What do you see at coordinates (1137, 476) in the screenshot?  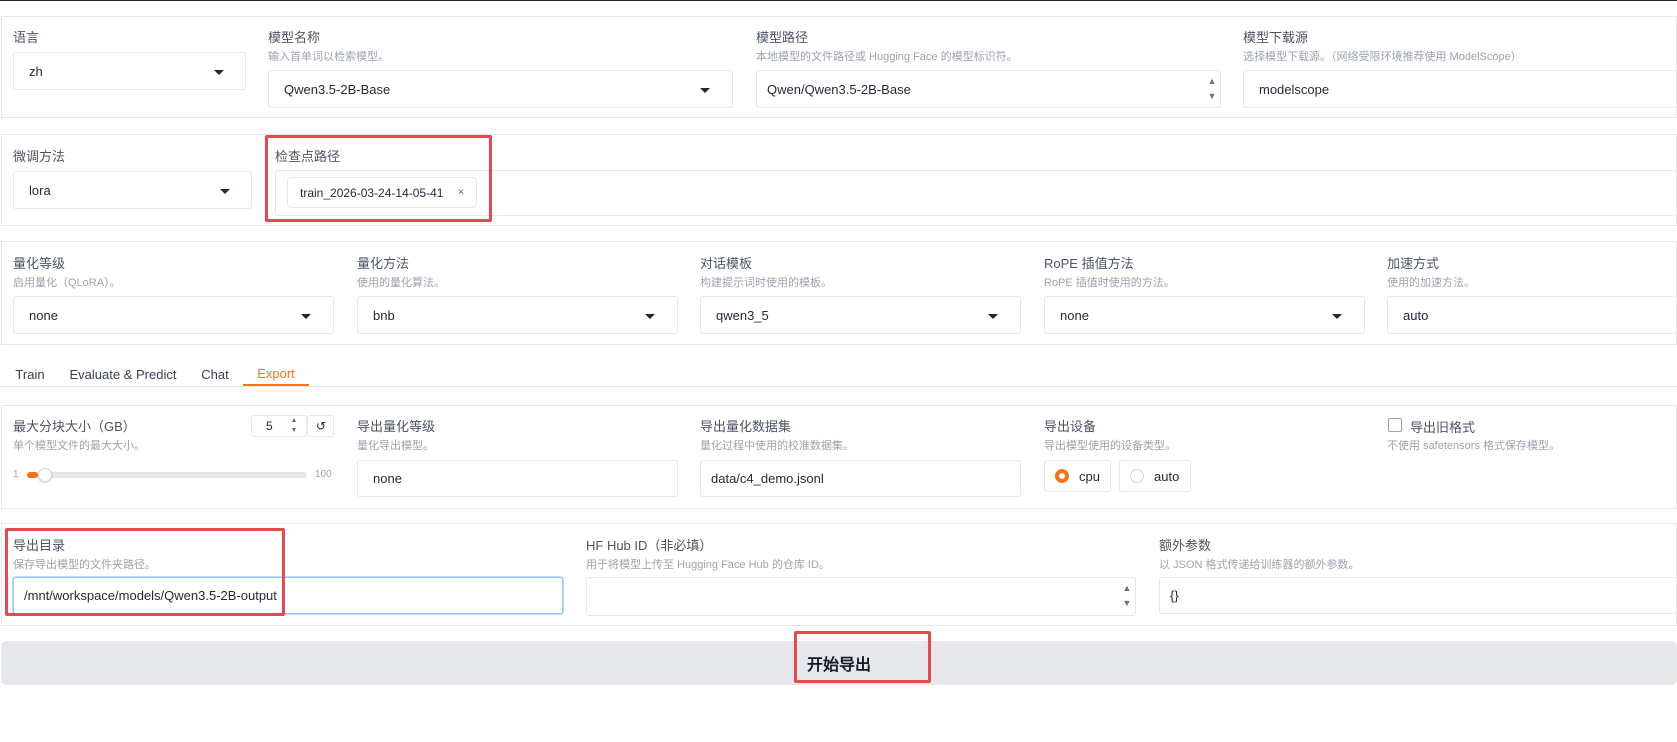 I see `radio-unselected-icon` at bounding box center [1137, 476].